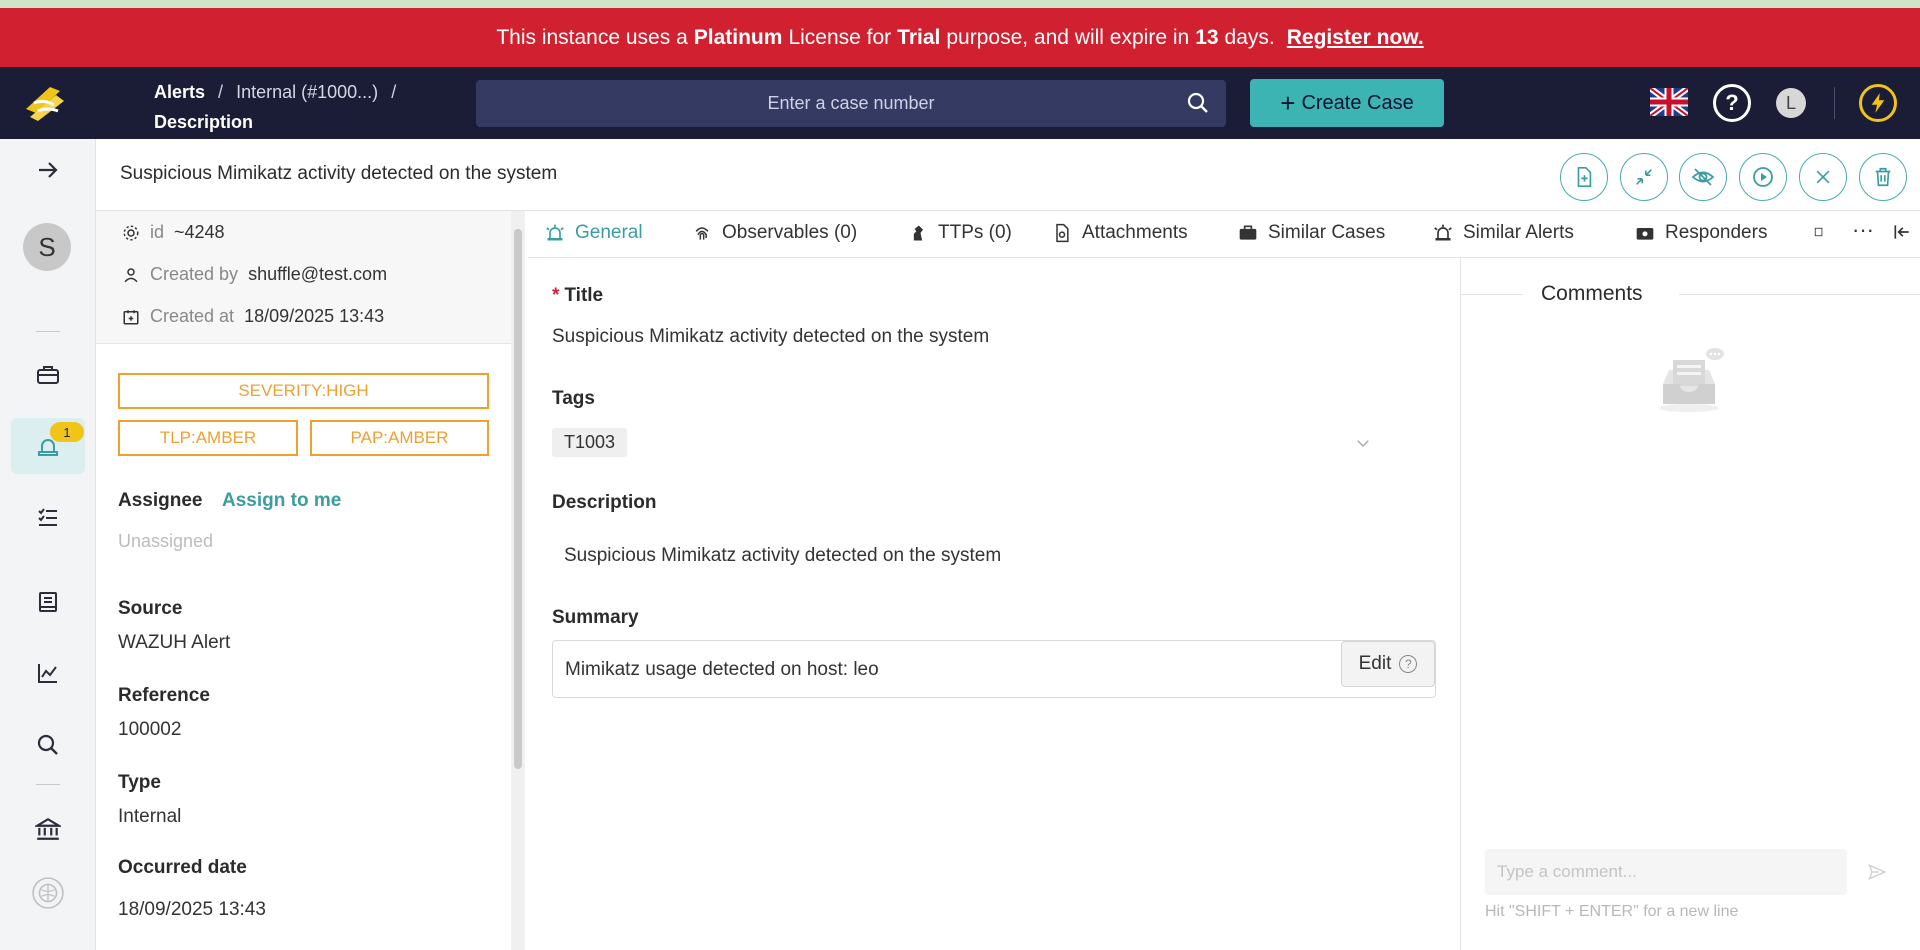  Describe the element at coordinates (1249, 37) in the screenshot. I see `banner-days-suffix: days.` at that location.